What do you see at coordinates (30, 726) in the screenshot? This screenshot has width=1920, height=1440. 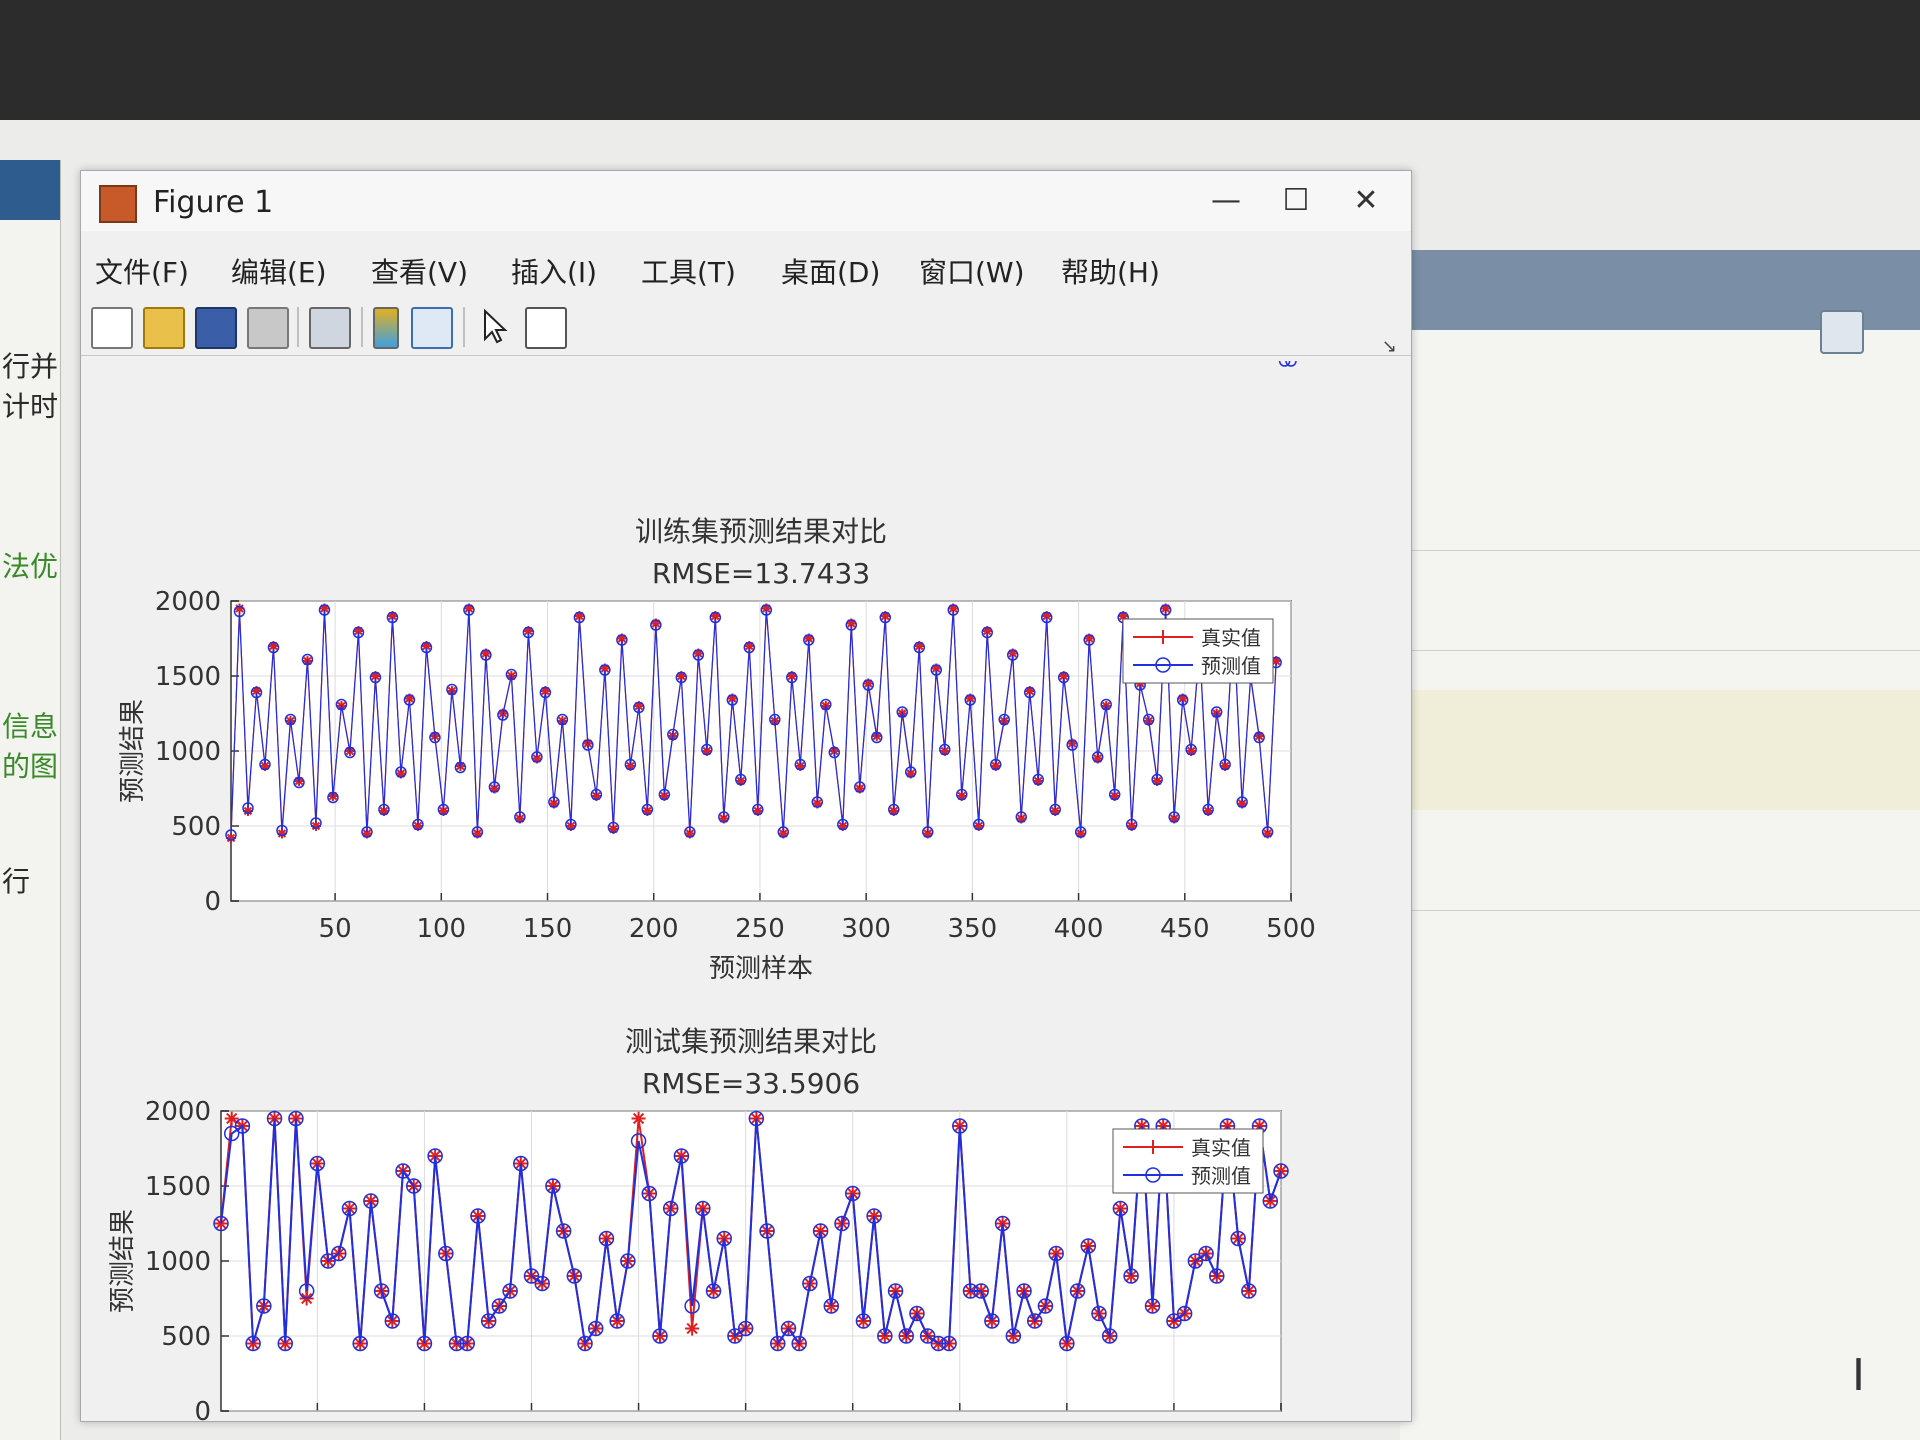 I see `left-panel-item: 信息` at bounding box center [30, 726].